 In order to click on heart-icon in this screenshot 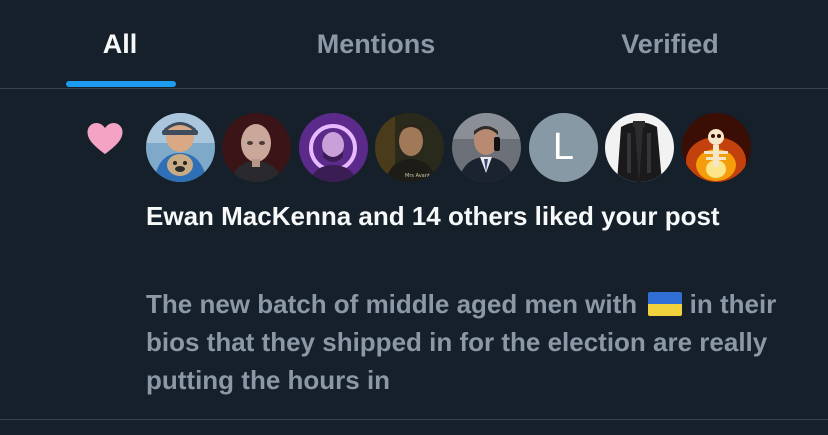, I will do `click(105, 138)`.